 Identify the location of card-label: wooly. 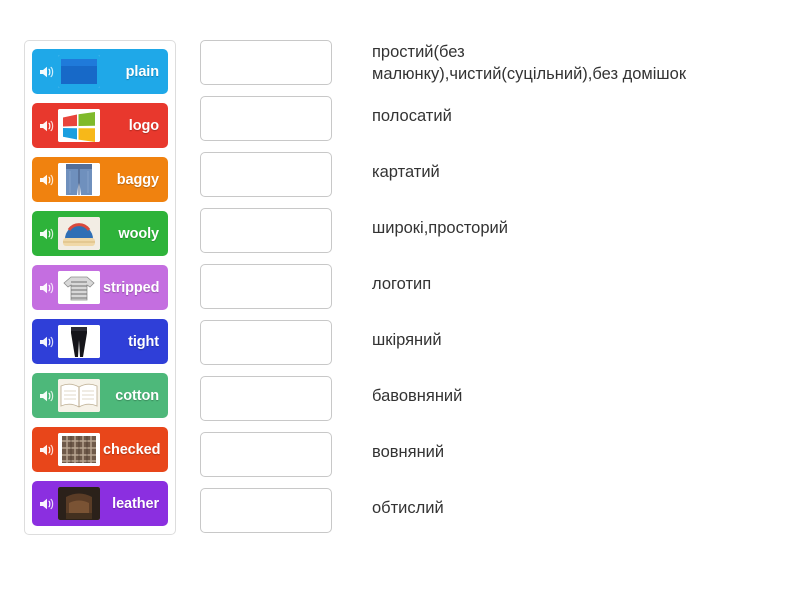
(138, 233).